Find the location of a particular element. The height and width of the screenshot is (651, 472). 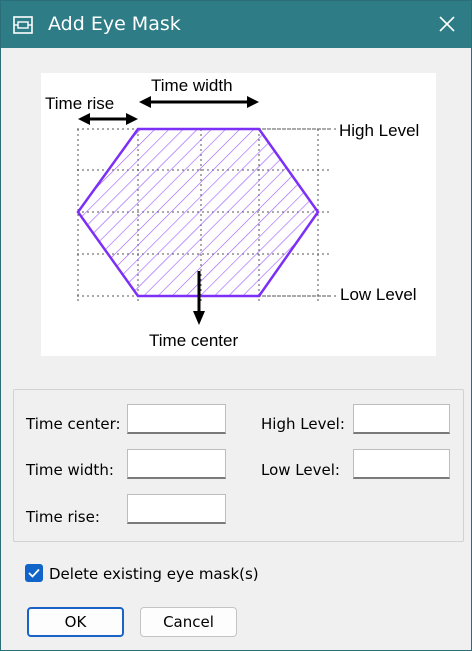

title-bar: Add Eye Mask is located at coordinates (236, 24).